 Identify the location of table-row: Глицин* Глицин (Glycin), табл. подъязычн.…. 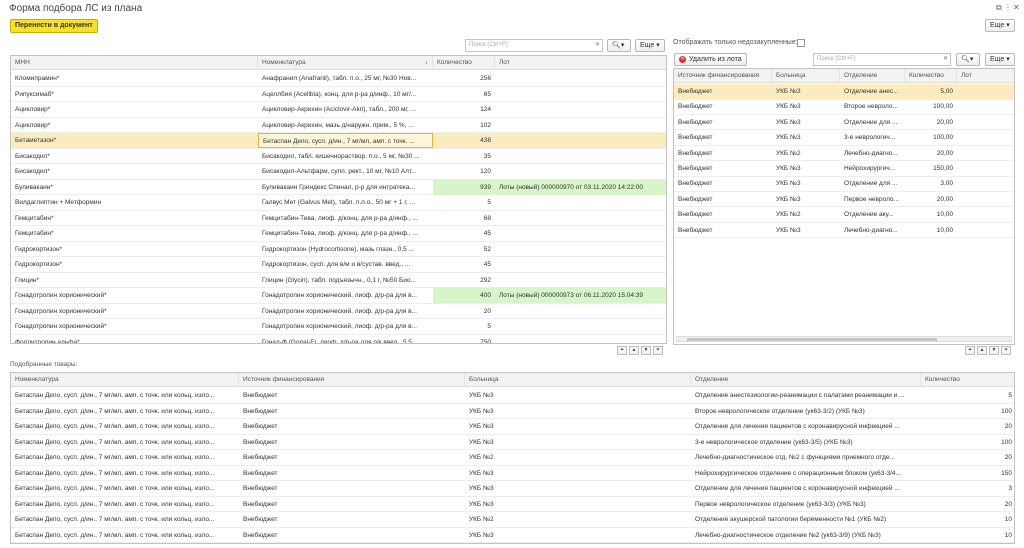
(338, 280).